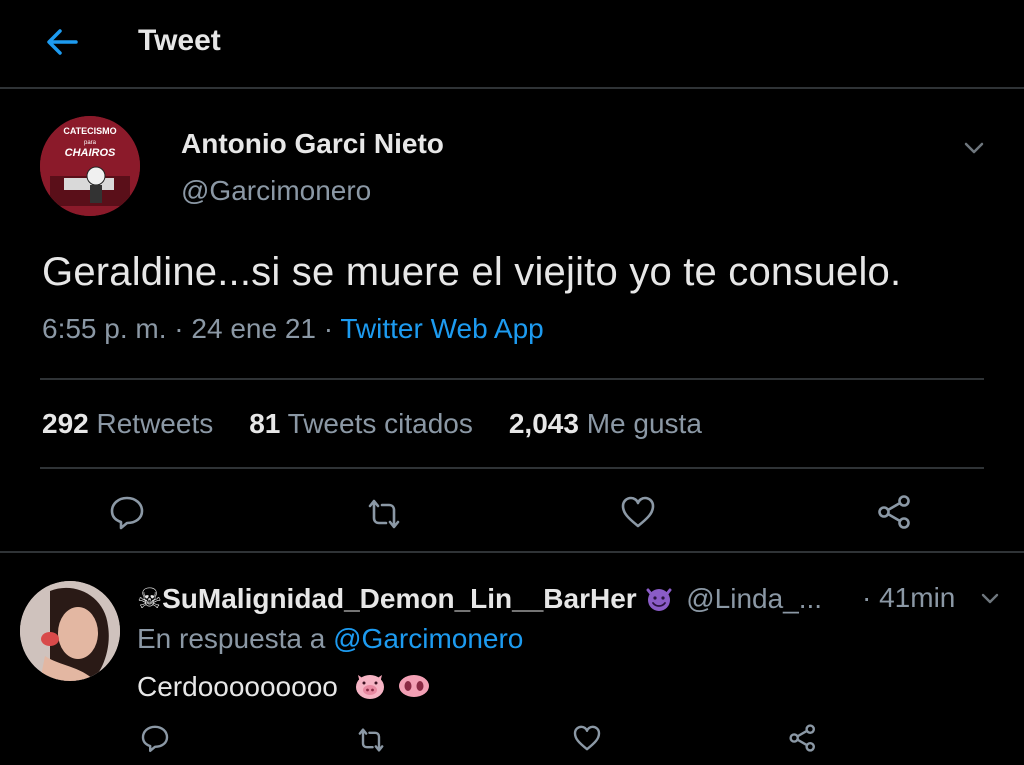 This screenshot has height=765, width=1024. What do you see at coordinates (330, 639) in the screenshot?
I see `reply-context: En respuesta a @Garcimonero` at bounding box center [330, 639].